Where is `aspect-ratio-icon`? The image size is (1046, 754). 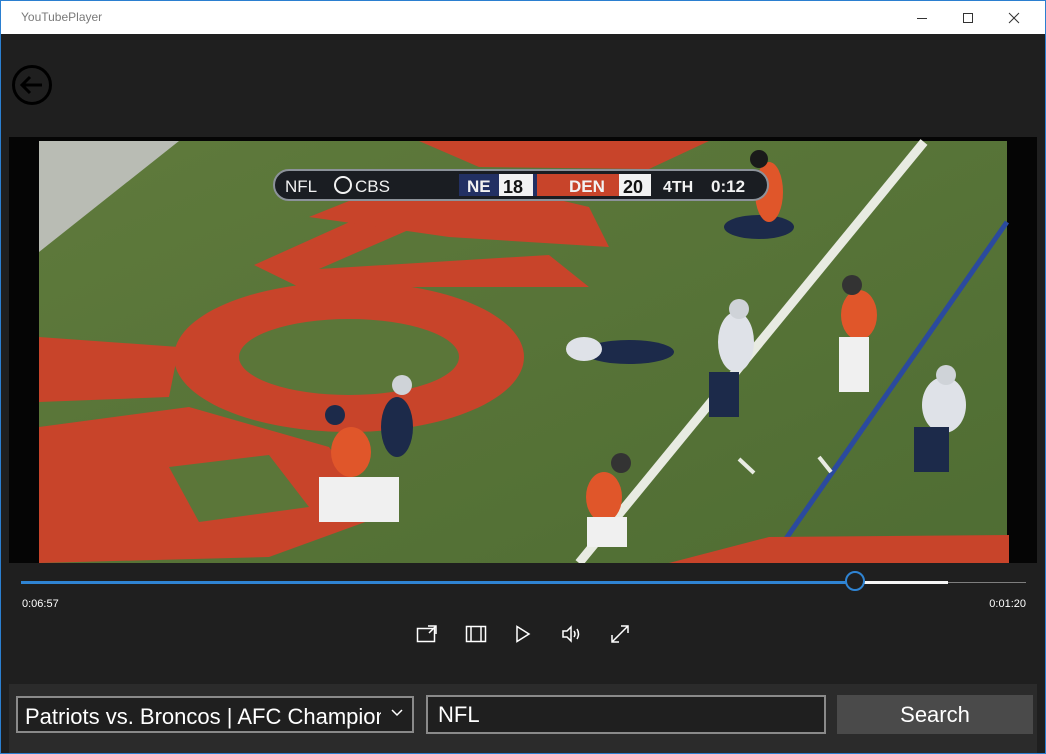
aspect-ratio-icon is located at coordinates (476, 634).